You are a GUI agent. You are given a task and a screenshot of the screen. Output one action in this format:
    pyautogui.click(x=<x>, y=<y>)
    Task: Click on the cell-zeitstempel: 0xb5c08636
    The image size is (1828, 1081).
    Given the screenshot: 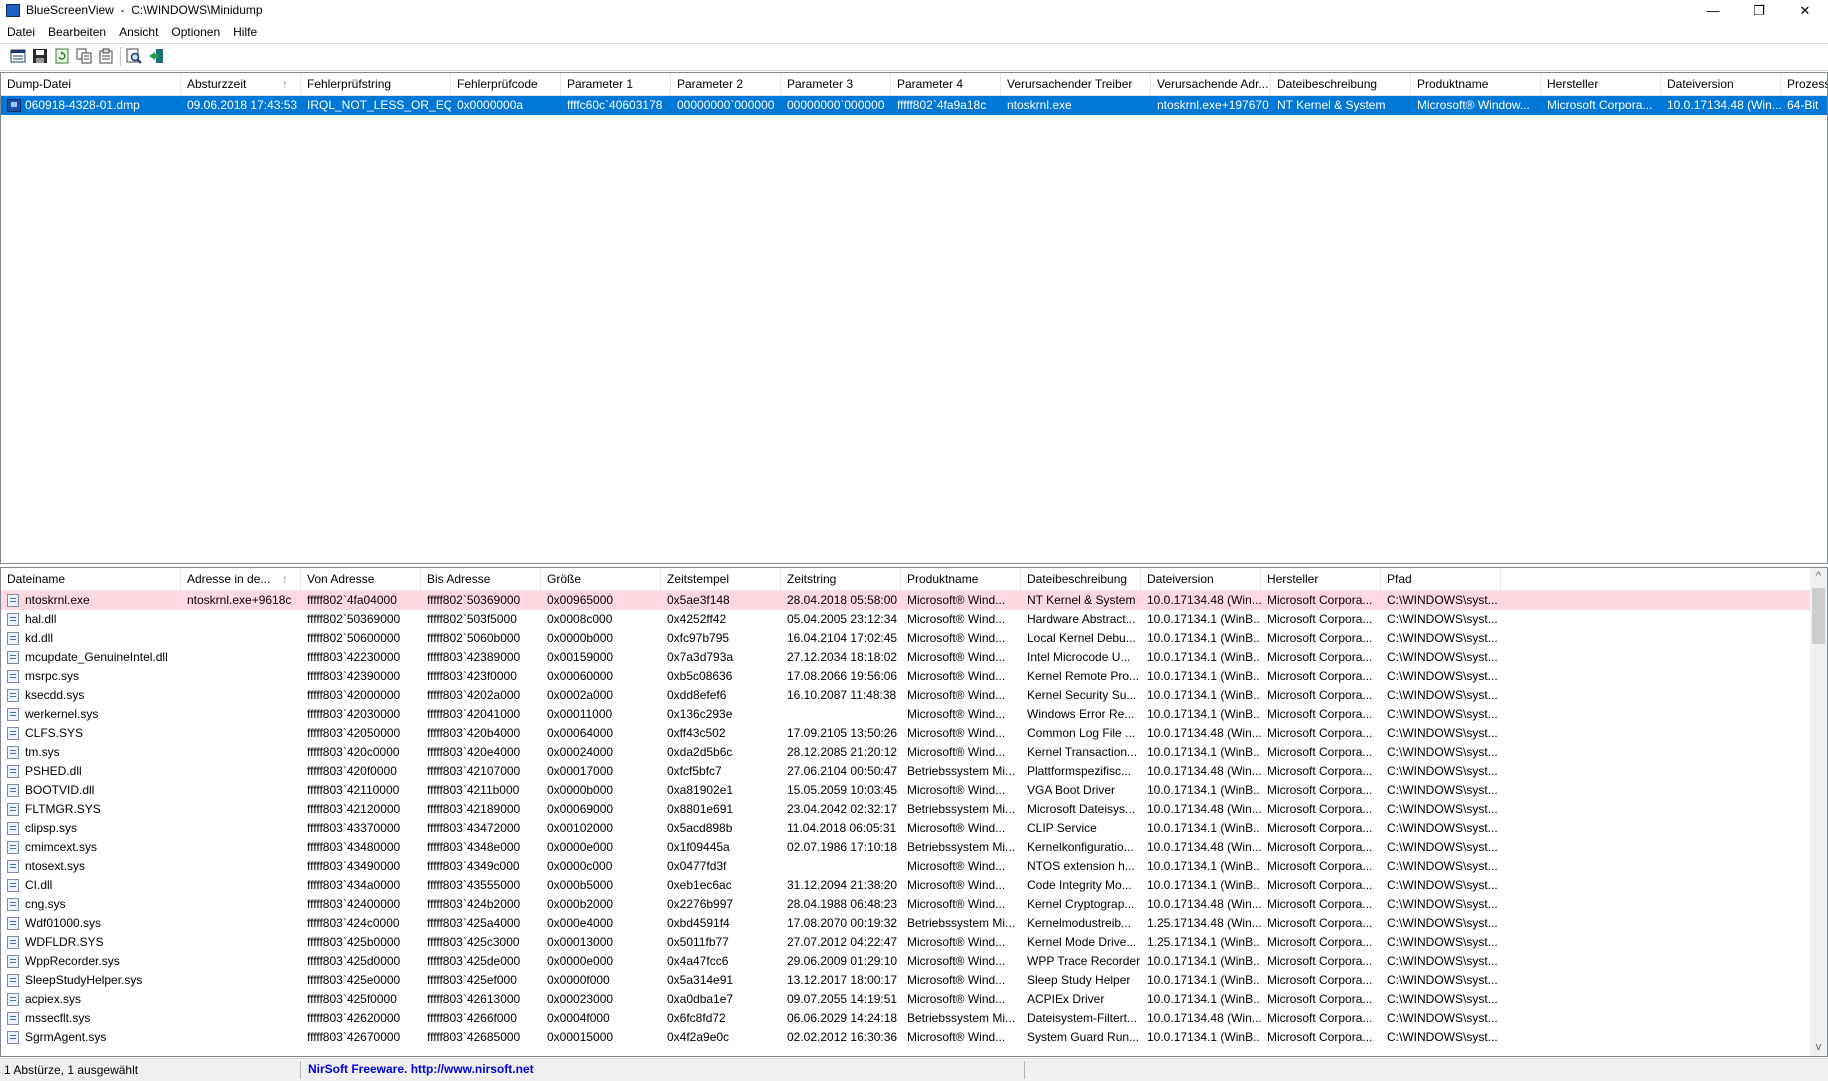 What is the action you would take?
    pyautogui.click(x=721, y=676)
    